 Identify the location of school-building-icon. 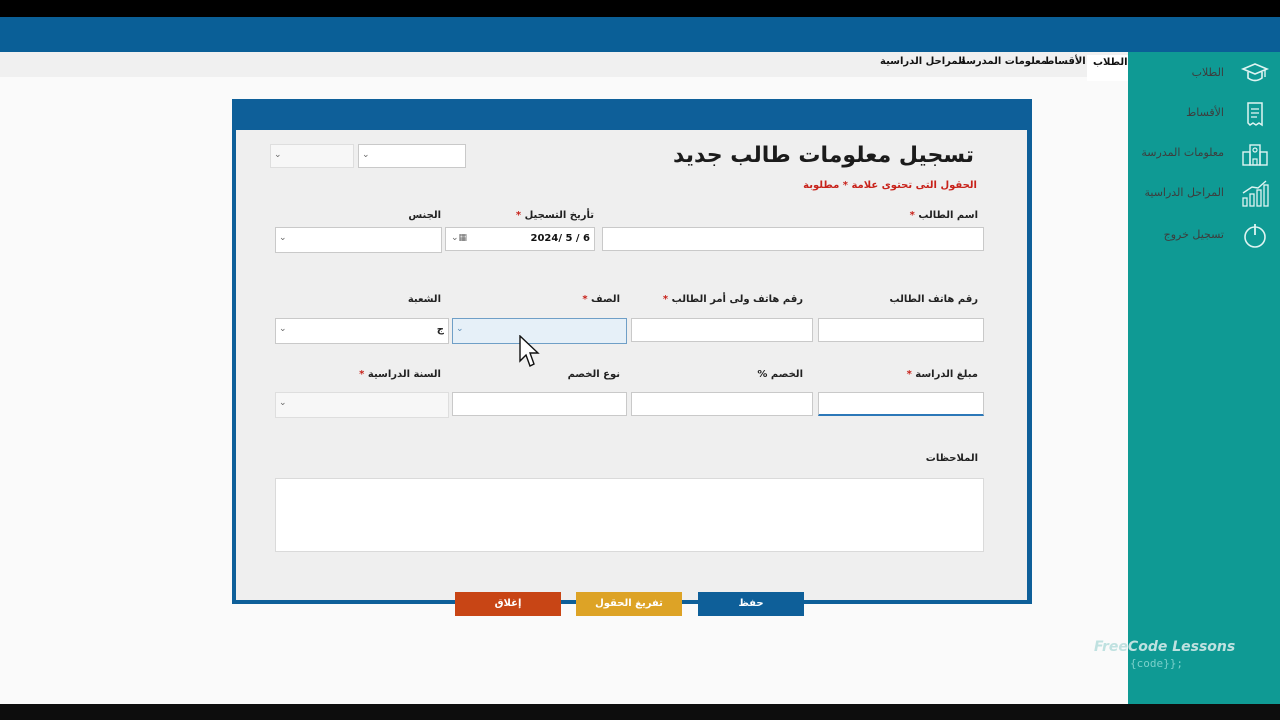
(1255, 154).